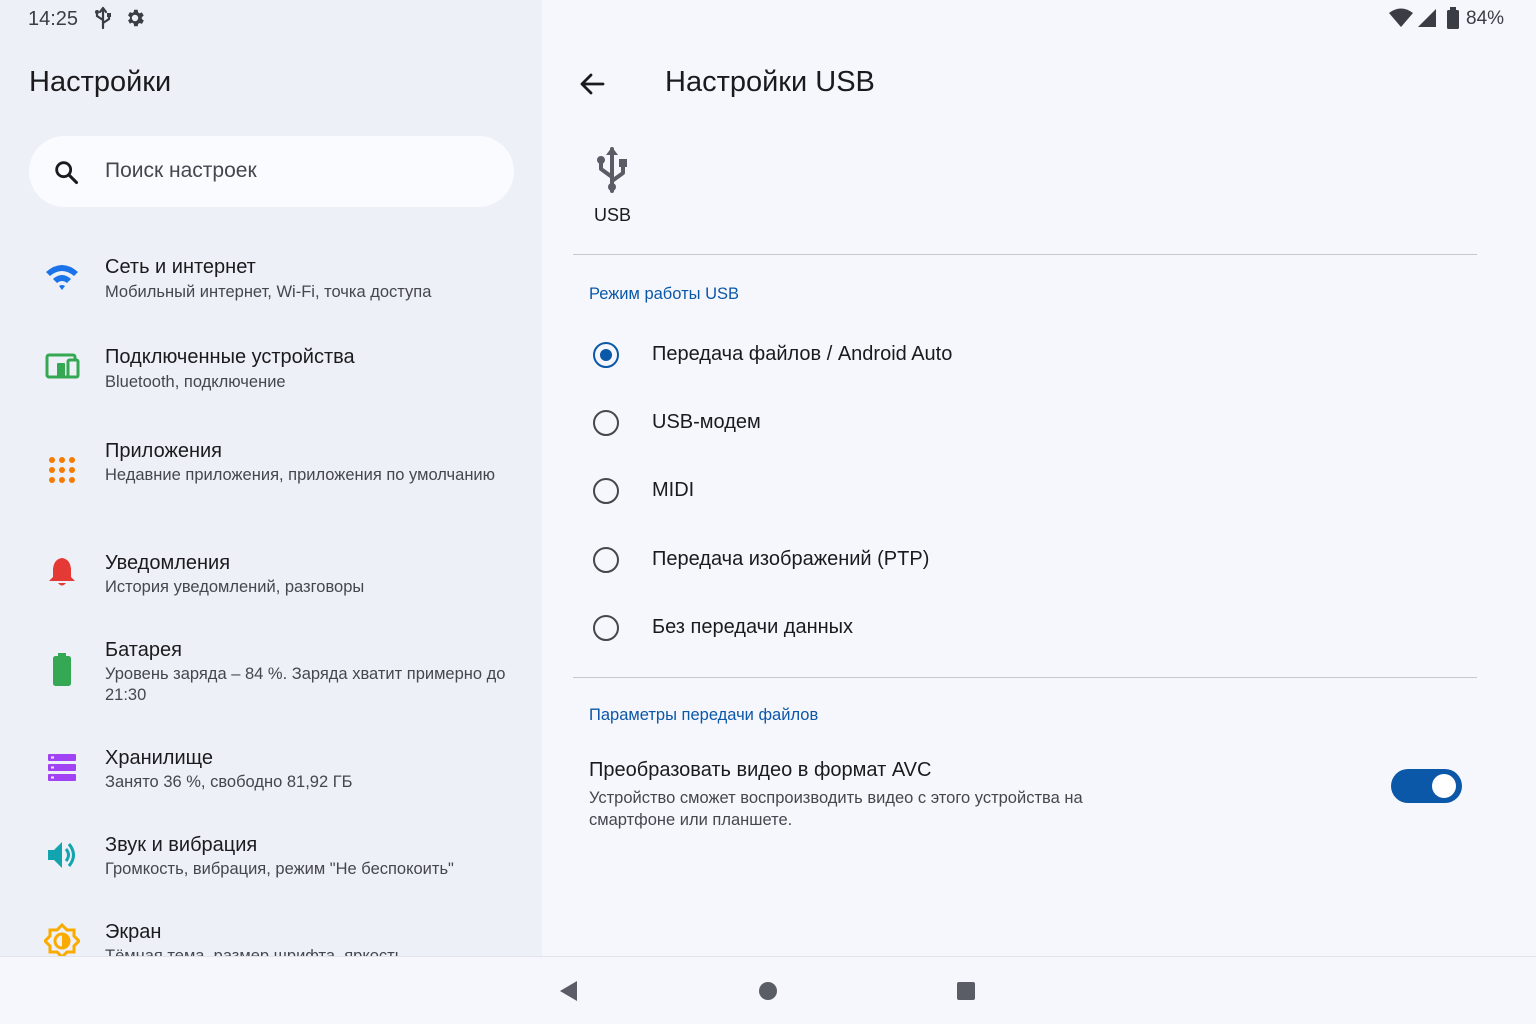 The width and height of the screenshot is (1536, 1024). What do you see at coordinates (1485, 18) in the screenshot?
I see `battery-percent: 84%` at bounding box center [1485, 18].